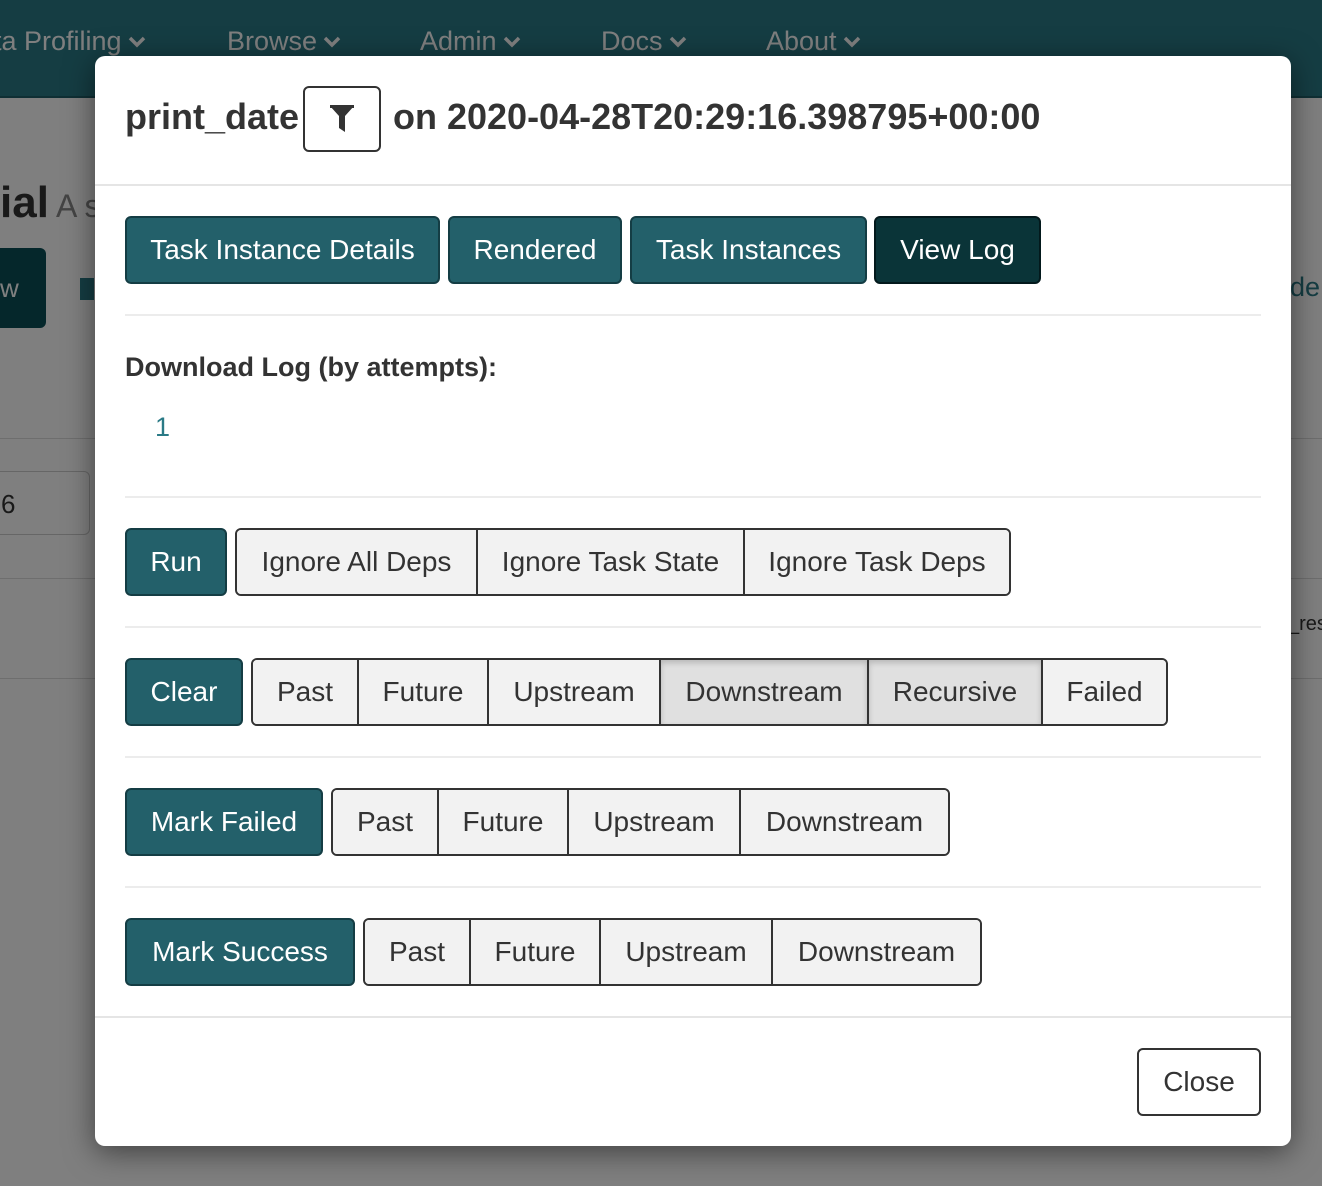  Describe the element at coordinates (282, 250) in the screenshot. I see `task-instance-details-button: Task Instance Details` at that location.